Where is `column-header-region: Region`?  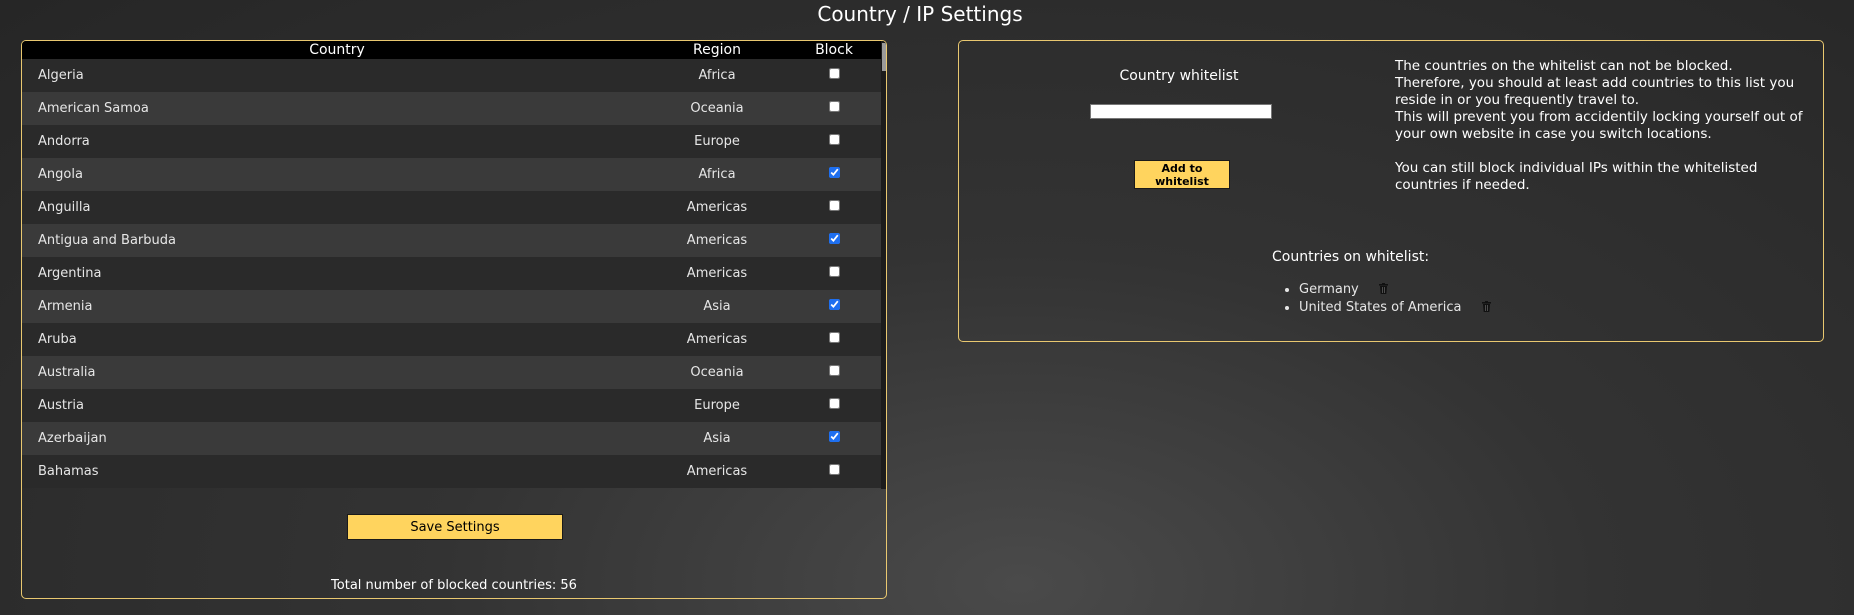 column-header-region: Region is located at coordinates (717, 50).